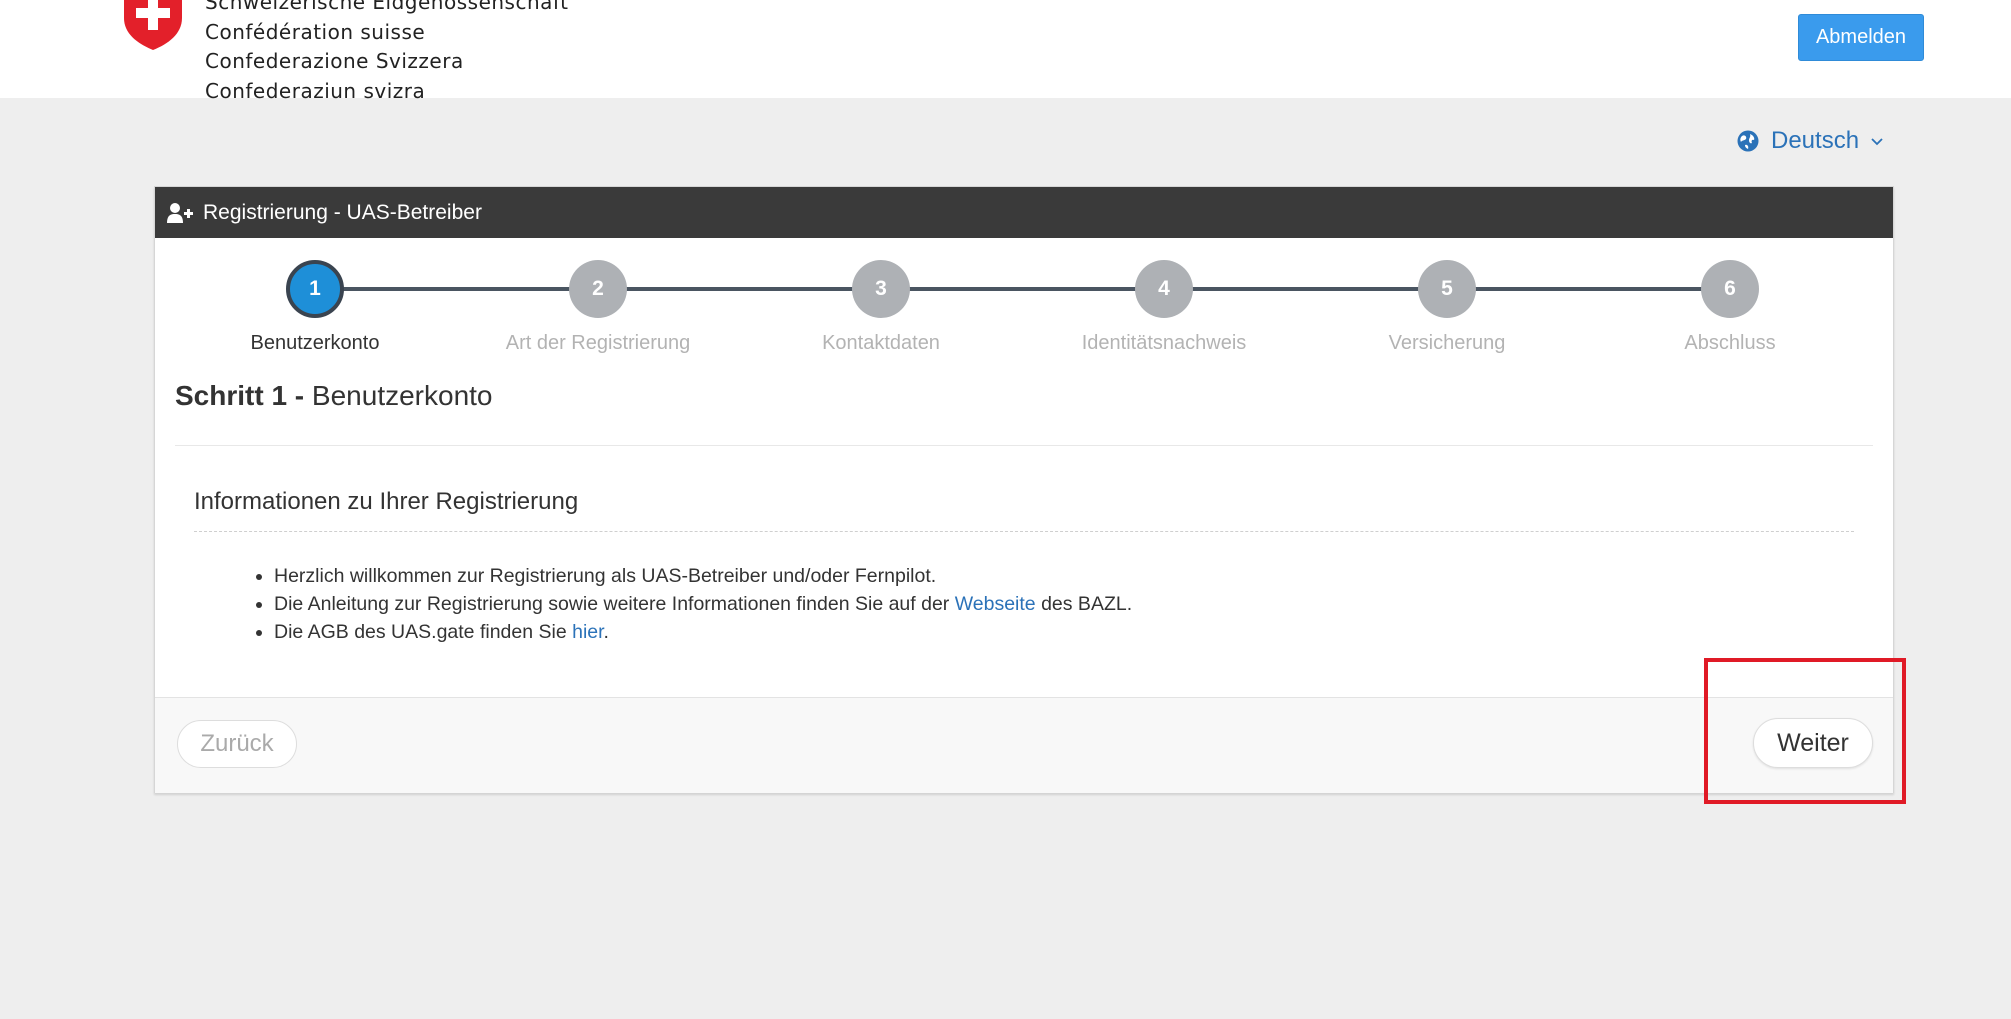 This screenshot has width=2011, height=1019. What do you see at coordinates (1024, 745) in the screenshot?
I see `panel-footer: Zurück Weiter` at bounding box center [1024, 745].